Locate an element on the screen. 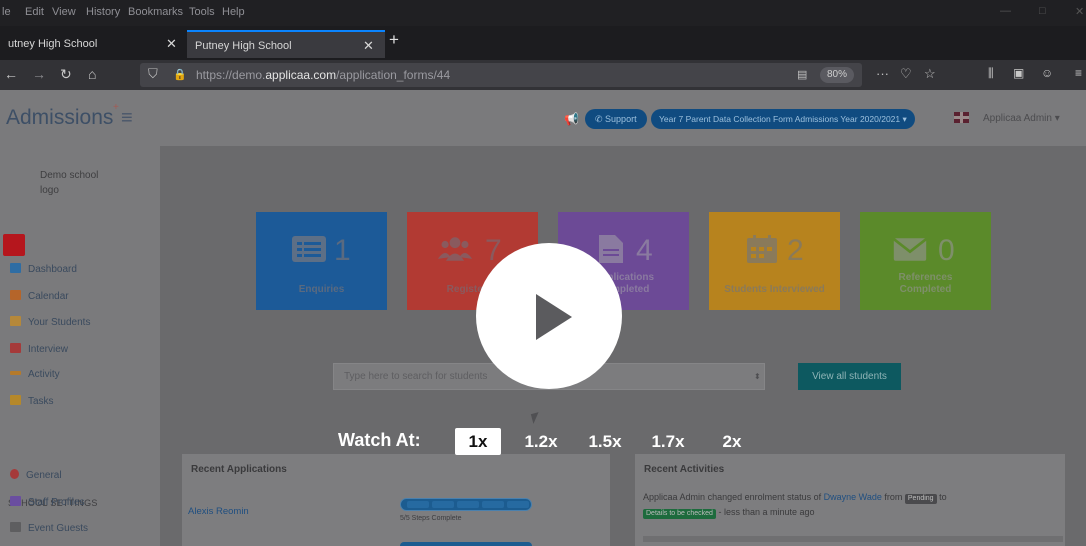 This screenshot has height=546, width=1086. speed-2x-button: 2x is located at coordinates (732, 441).